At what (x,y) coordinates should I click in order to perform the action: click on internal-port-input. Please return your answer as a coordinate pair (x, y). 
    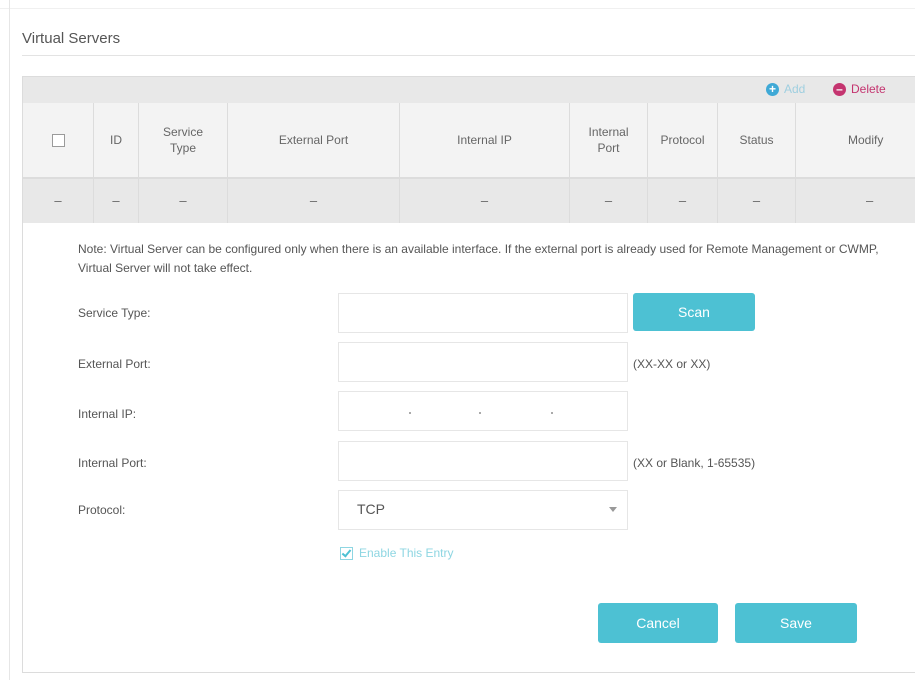
    Looking at the image, I should click on (483, 461).